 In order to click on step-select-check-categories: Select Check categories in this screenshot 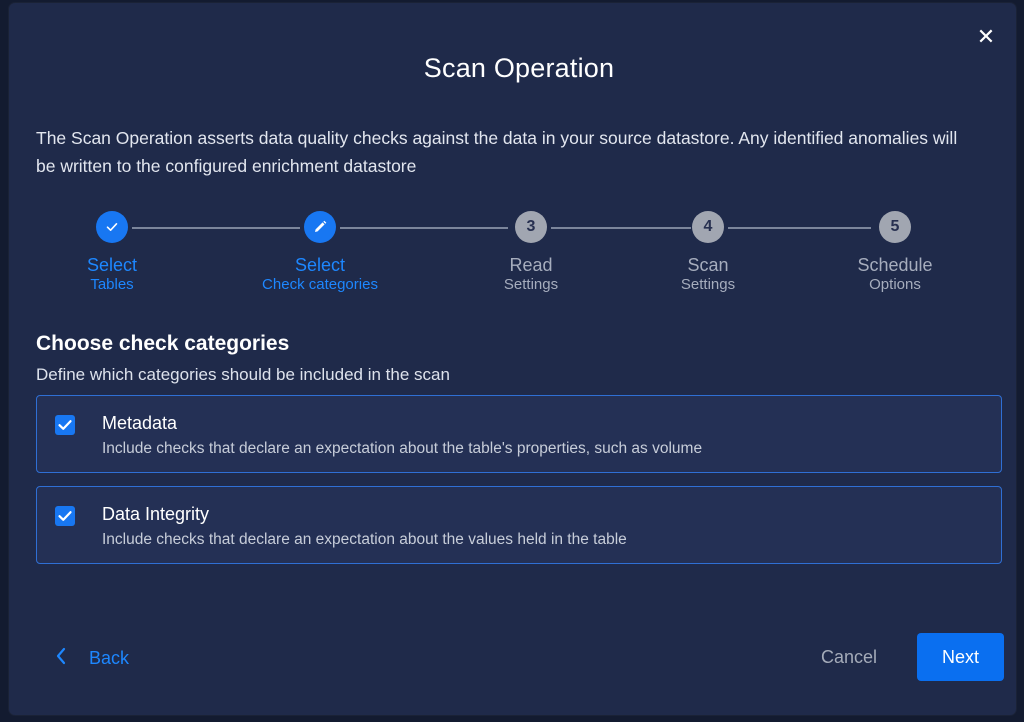, I will do `click(320, 251)`.